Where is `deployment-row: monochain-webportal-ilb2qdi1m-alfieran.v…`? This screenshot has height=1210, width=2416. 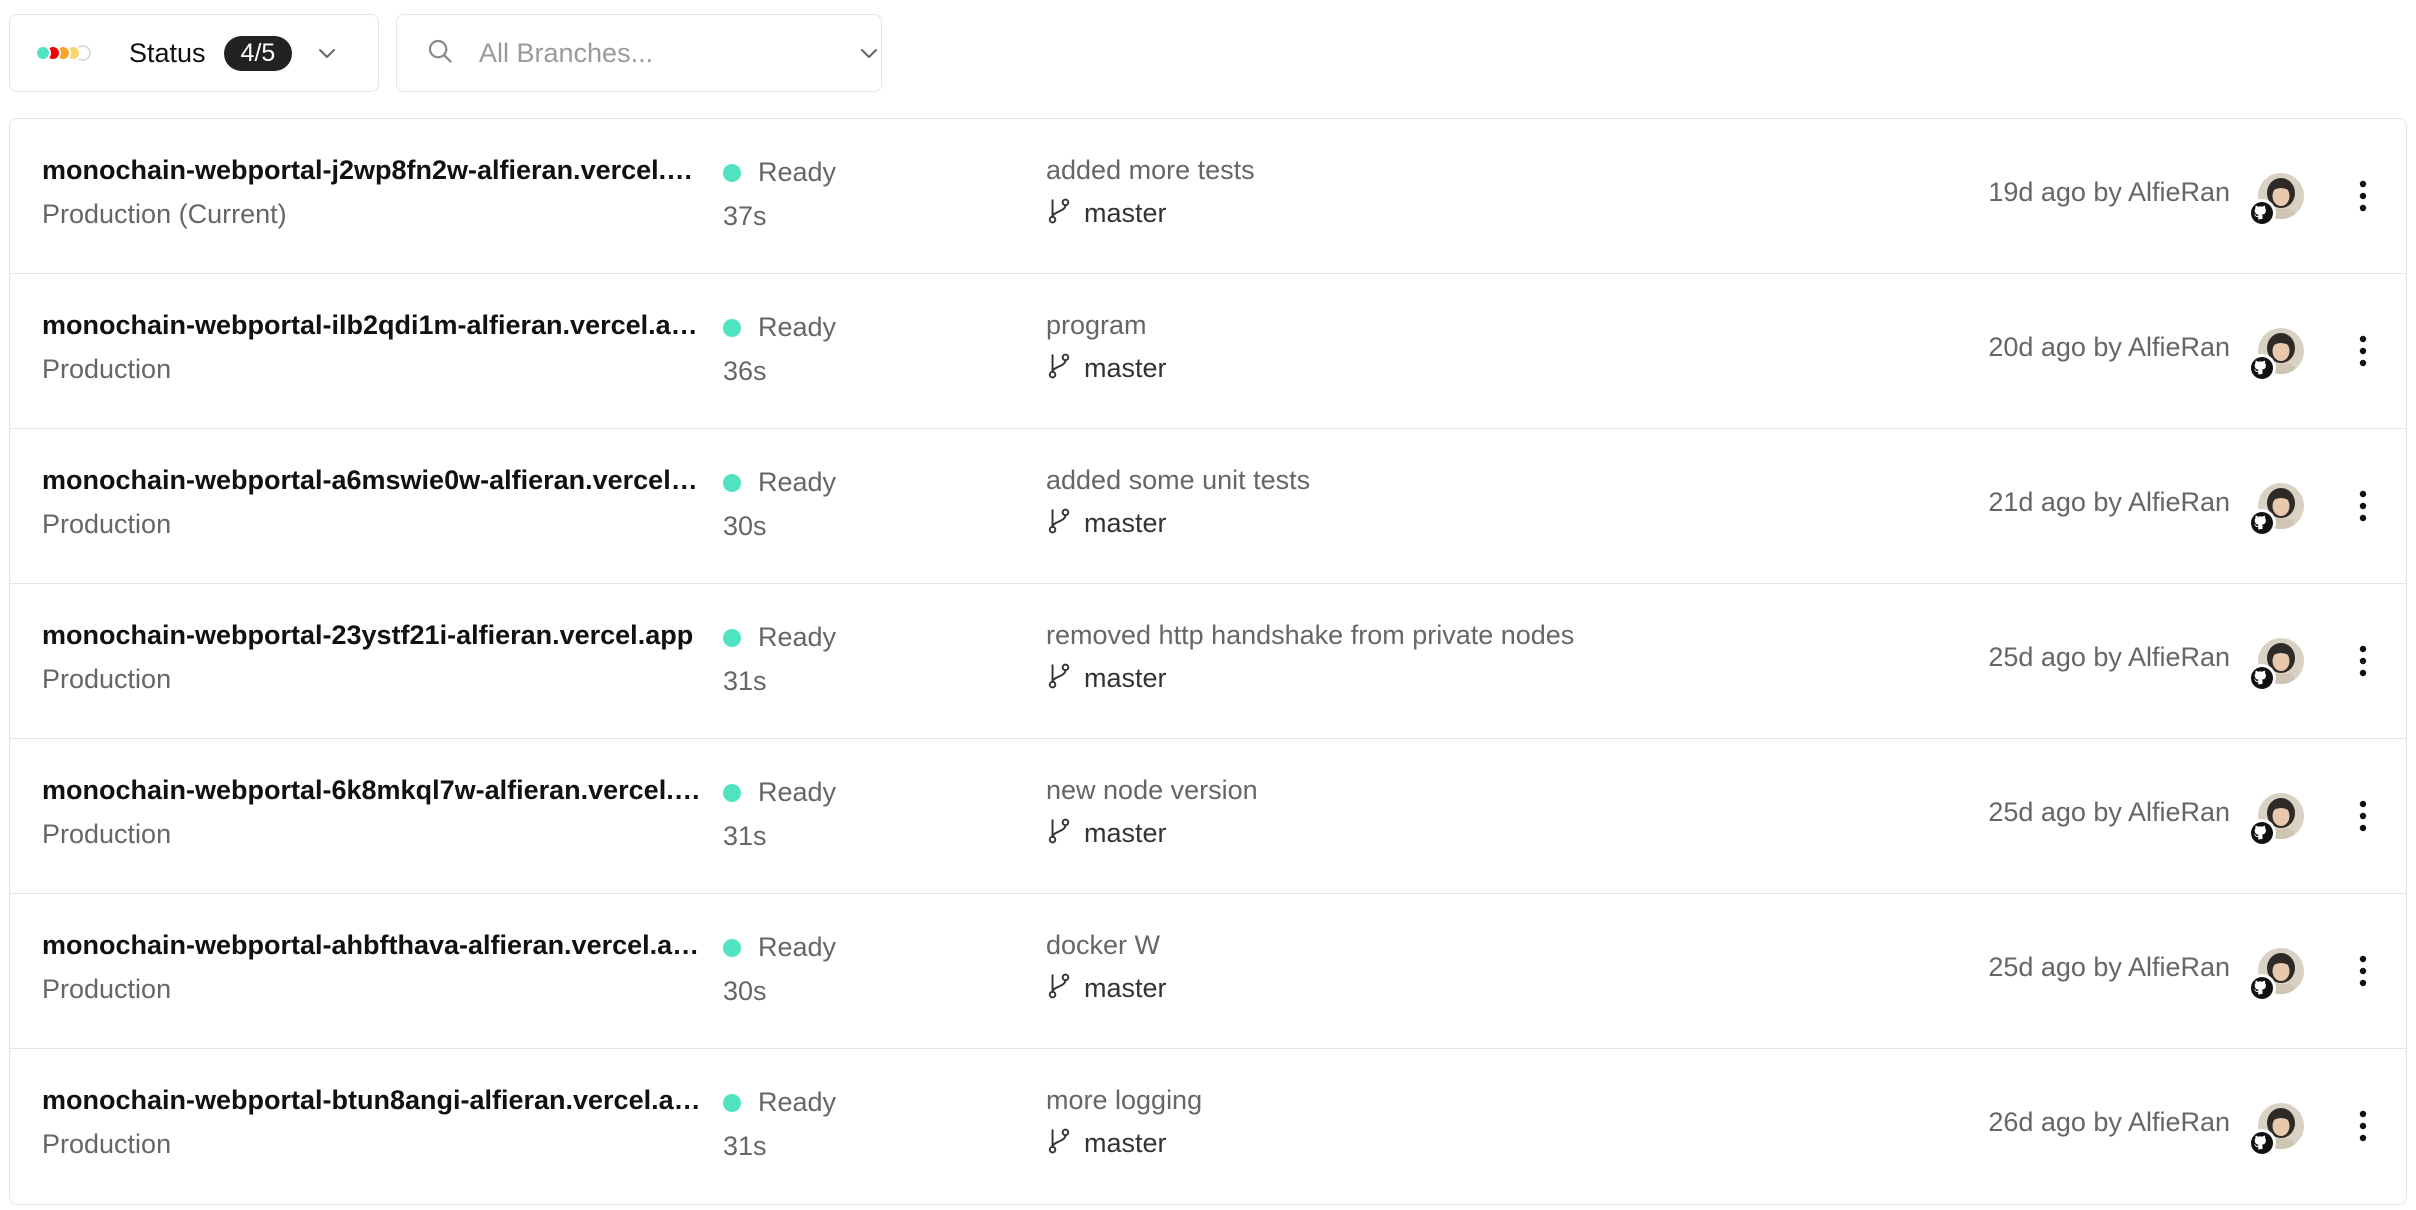
deployment-row: monochain-webportal-ilb2qdi1m-alfieran.v… is located at coordinates (1208, 351).